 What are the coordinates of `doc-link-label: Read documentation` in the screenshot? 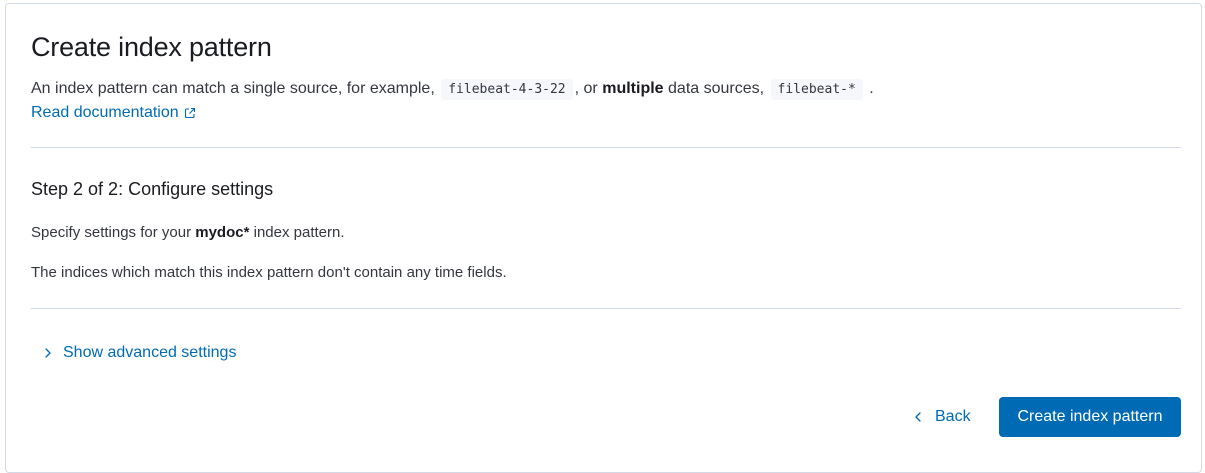 It's located at (105, 112).